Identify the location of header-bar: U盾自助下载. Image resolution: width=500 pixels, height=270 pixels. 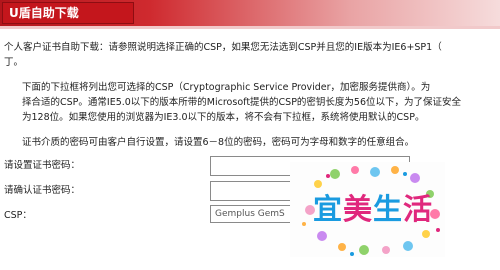
(250, 13).